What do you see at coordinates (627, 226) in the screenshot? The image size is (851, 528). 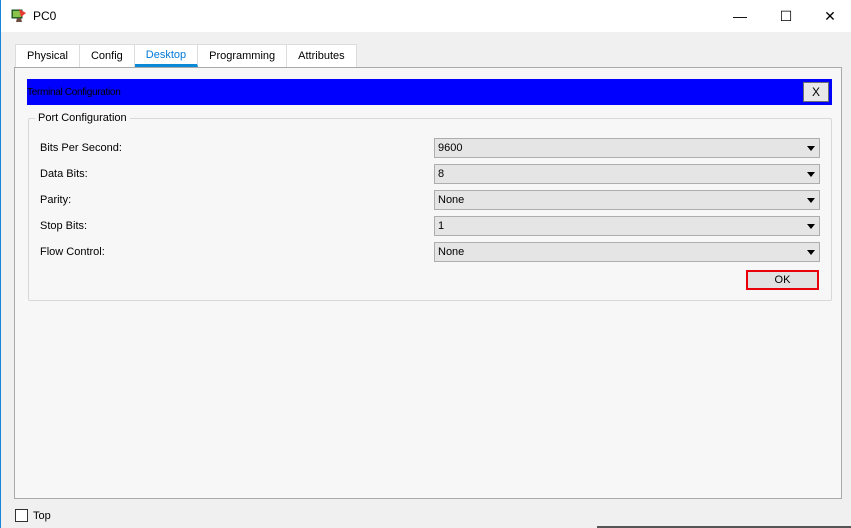 I see `stop-bits-select: 1` at bounding box center [627, 226].